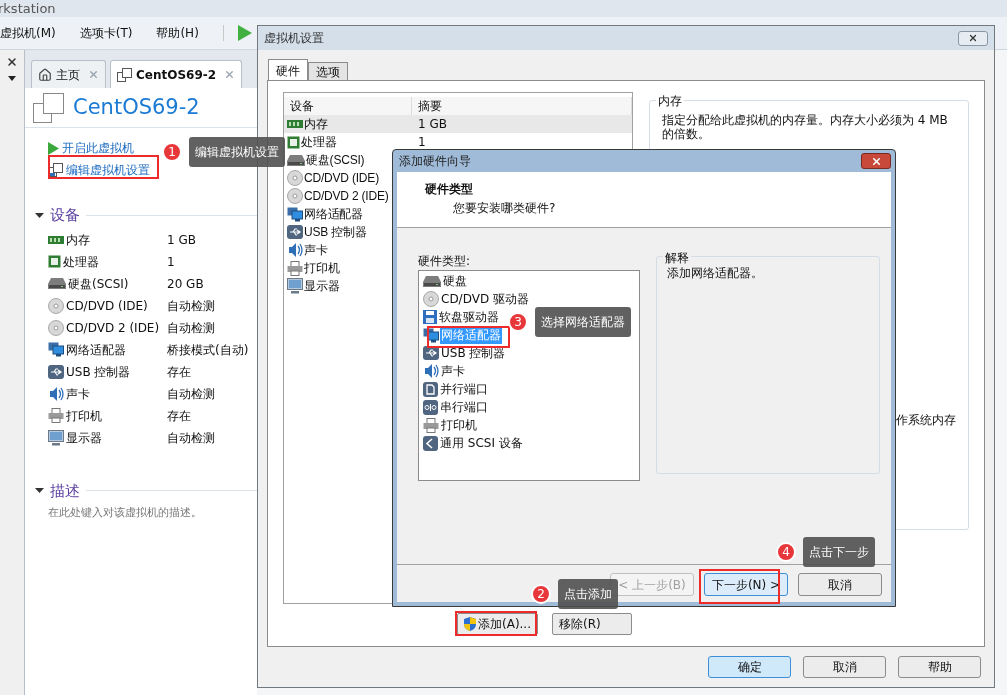 This screenshot has height=695, width=1007. I want to click on device-value: 桥接模式(自动), so click(208, 350).